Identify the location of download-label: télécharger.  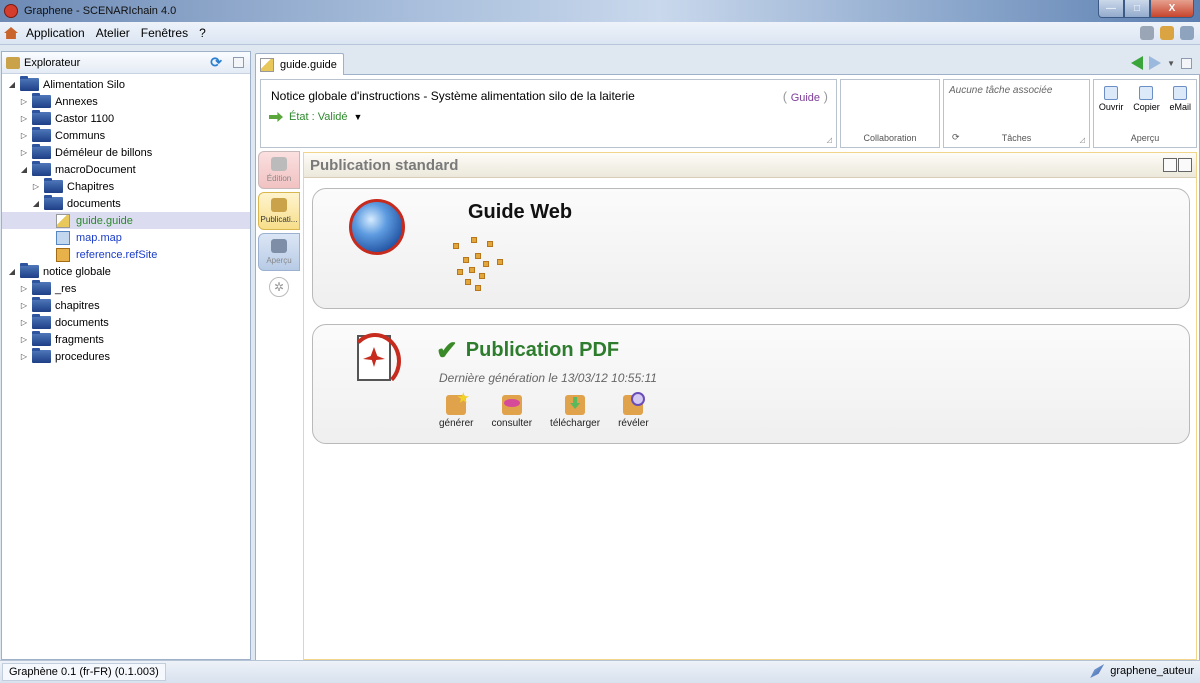
(575, 423).